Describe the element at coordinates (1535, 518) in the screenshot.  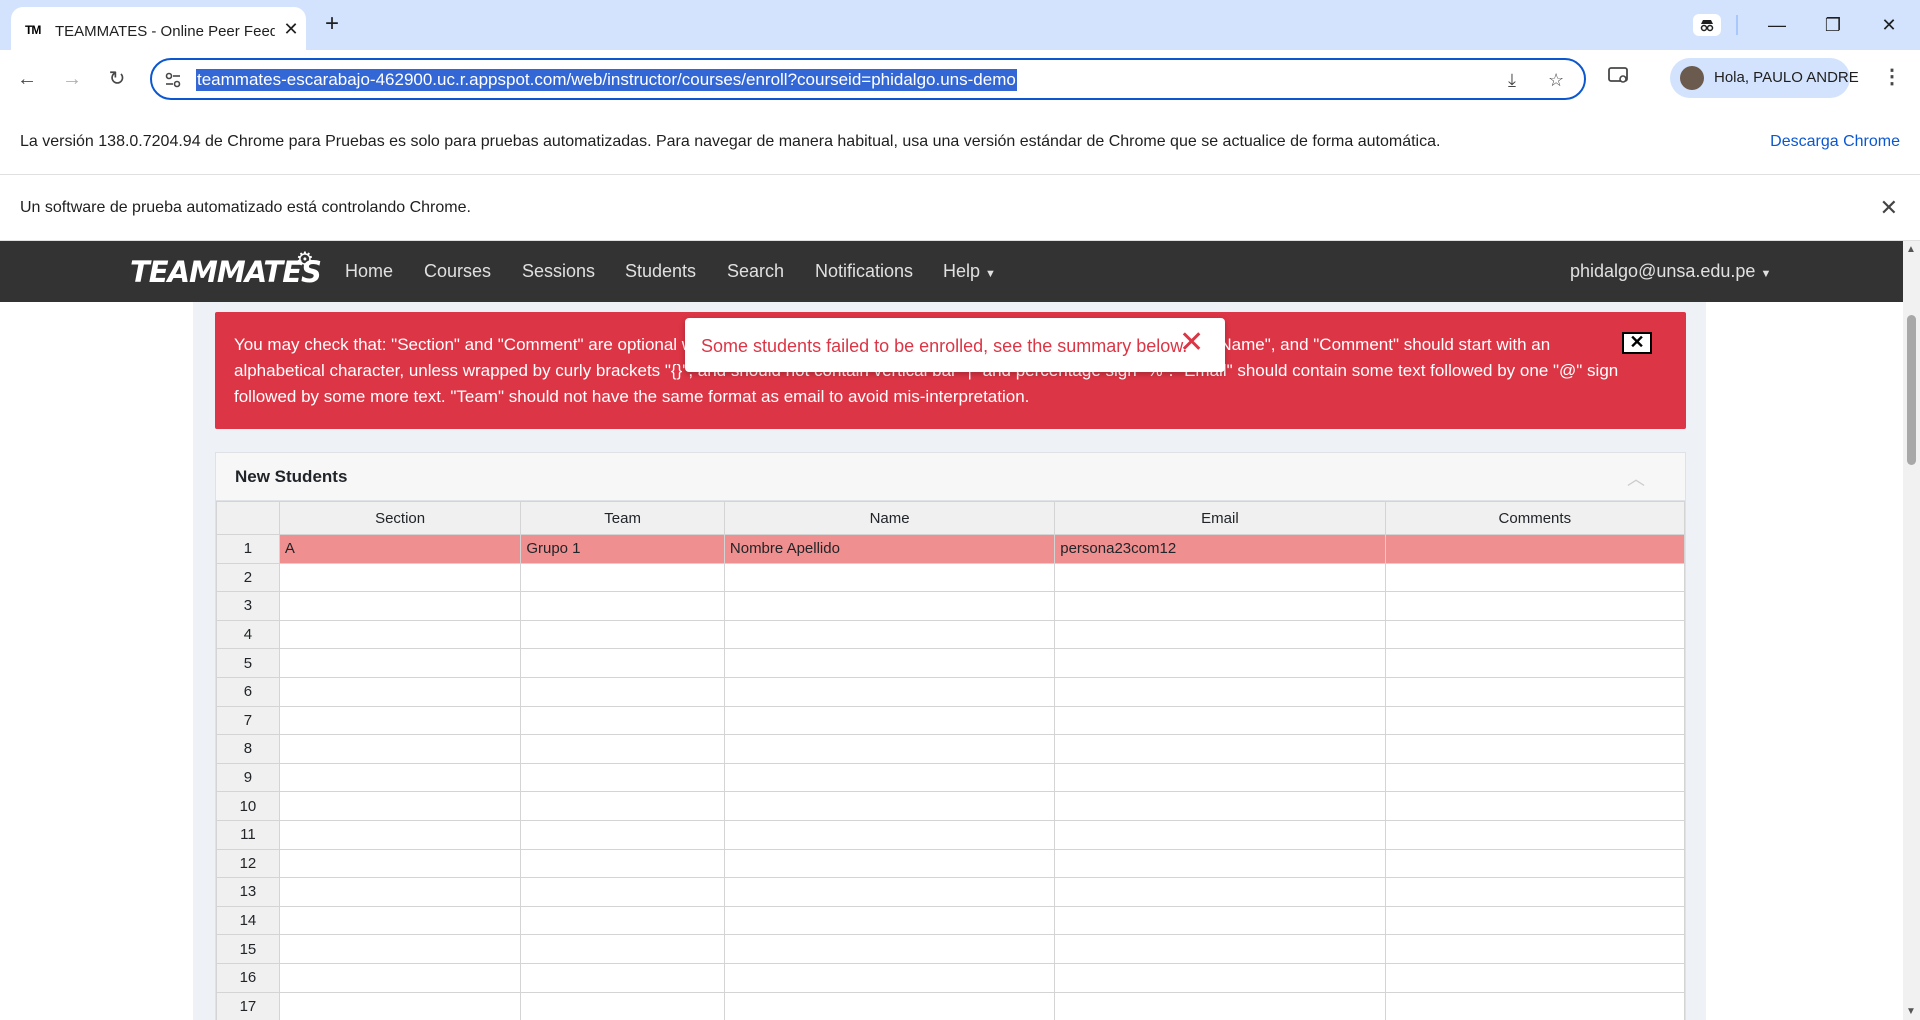
I see `column-header-comments: Comments` at that location.